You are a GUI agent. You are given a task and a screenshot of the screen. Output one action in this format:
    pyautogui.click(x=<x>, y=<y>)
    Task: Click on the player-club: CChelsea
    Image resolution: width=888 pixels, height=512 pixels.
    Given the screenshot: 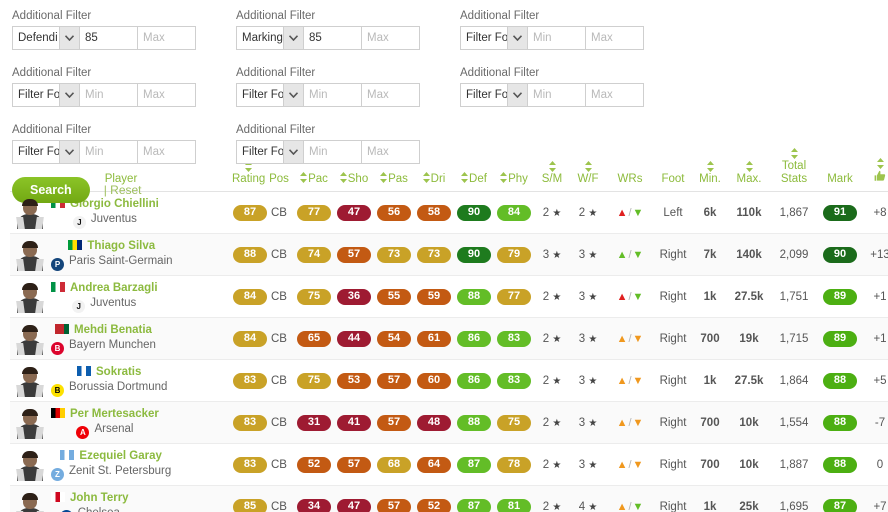 What is the action you would take?
    pyautogui.click(x=89, y=509)
    